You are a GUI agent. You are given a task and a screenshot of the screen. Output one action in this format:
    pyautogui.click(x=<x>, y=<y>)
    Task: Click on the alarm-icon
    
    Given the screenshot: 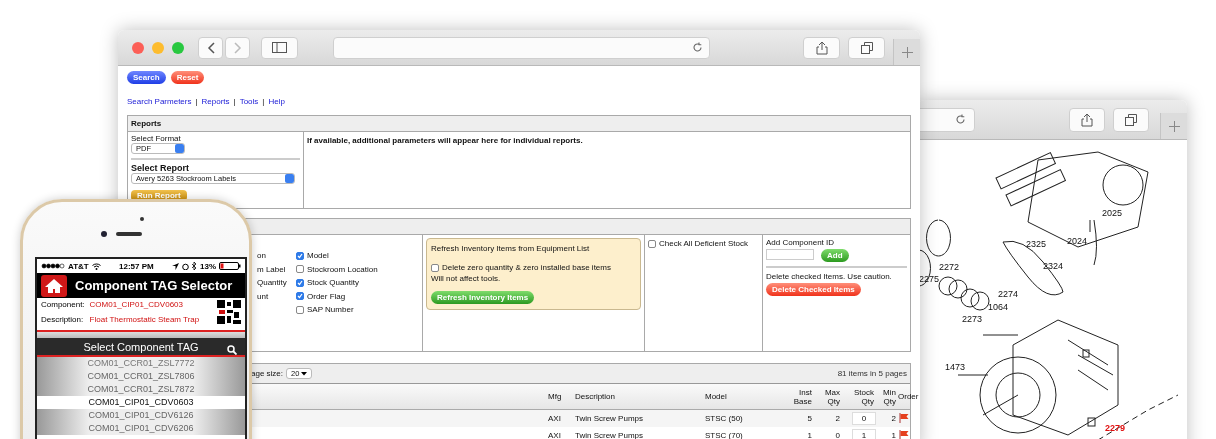 What is the action you would take?
    pyautogui.click(x=185, y=266)
    